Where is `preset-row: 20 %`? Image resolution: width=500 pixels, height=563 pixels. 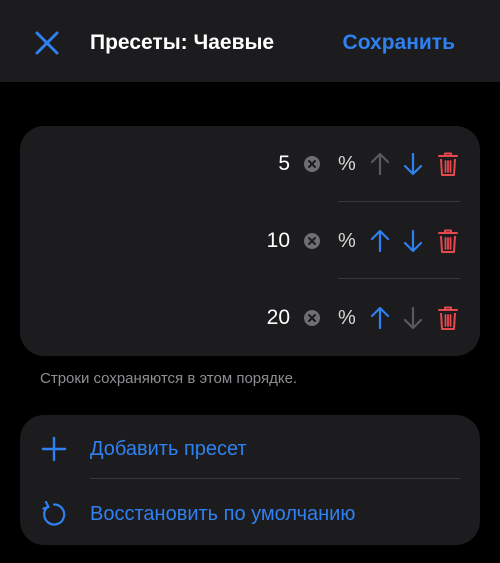
preset-row: 20 % is located at coordinates (250, 318).